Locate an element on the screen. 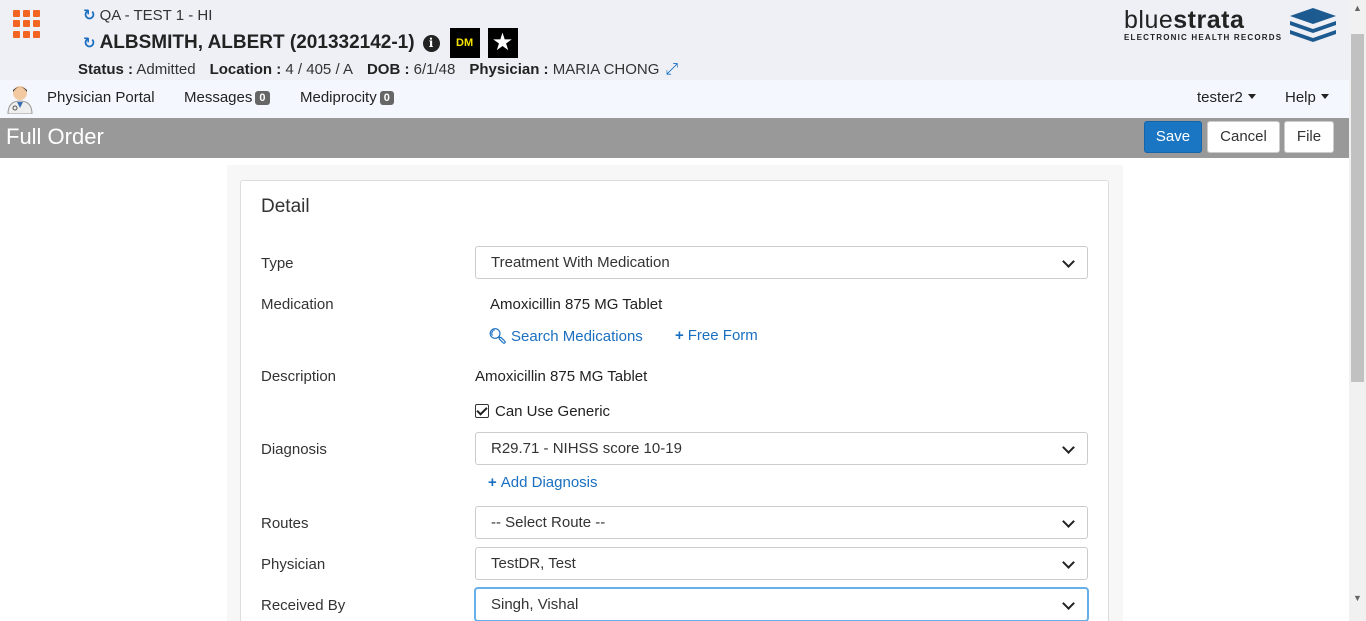 The height and width of the screenshot is (621, 1366). medication-label: Medication is located at coordinates (297, 304).